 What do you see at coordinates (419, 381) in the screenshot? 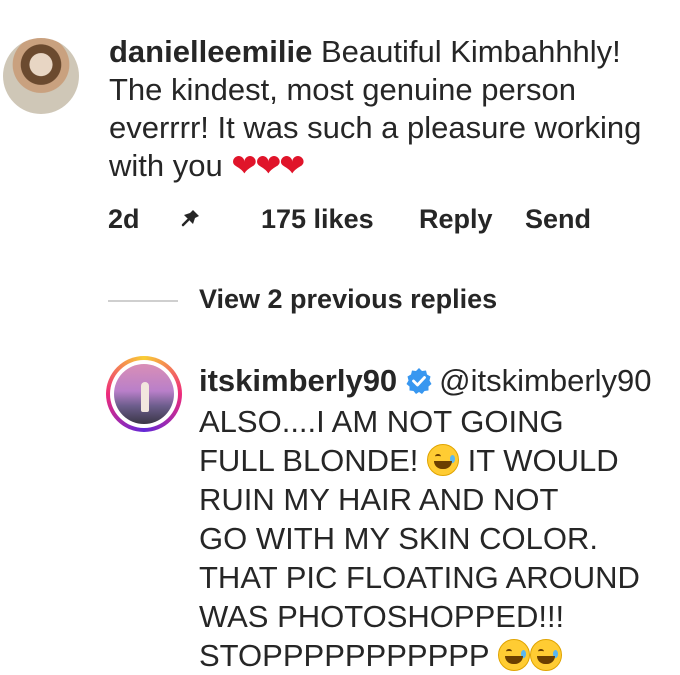
I see `verified-badge-icon` at bounding box center [419, 381].